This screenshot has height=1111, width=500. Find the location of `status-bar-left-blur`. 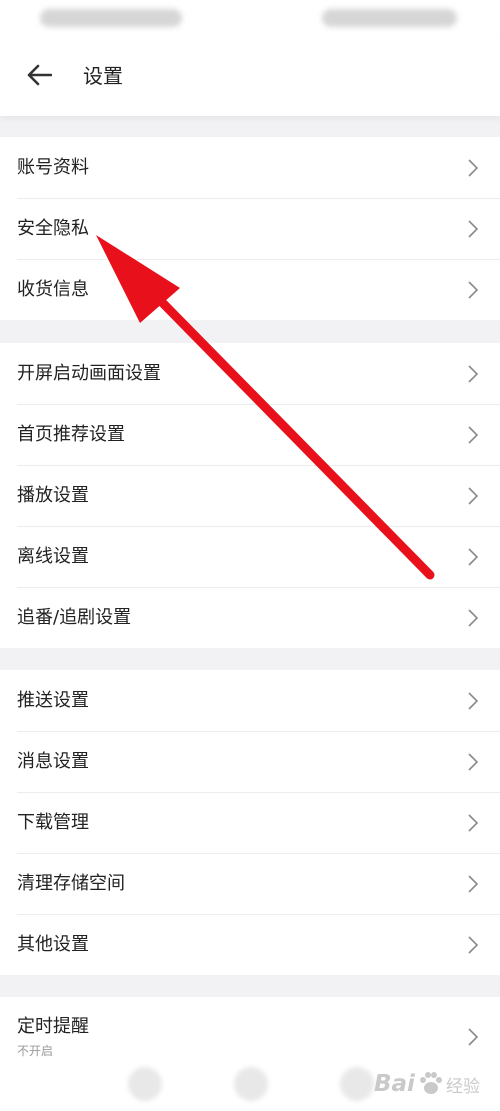

status-bar-left-blur is located at coordinates (111, 18).